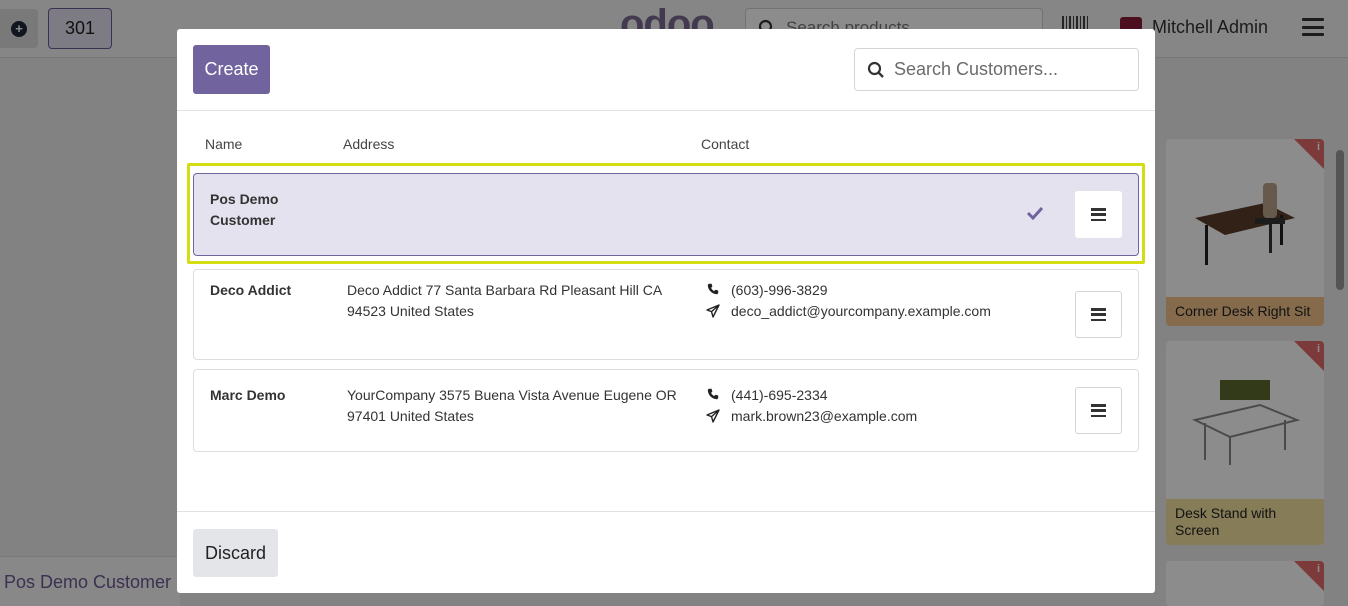 The width and height of the screenshot is (1348, 606). I want to click on customer-name: Marc Demo, so click(248, 395).